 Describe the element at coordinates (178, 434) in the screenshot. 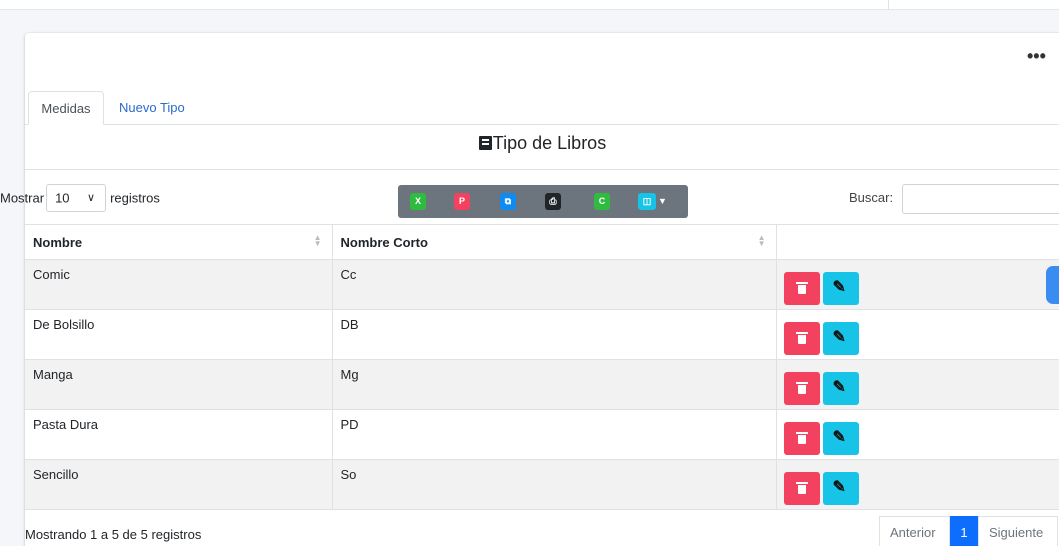

I see `cell-nombre: Pasta Dura` at that location.